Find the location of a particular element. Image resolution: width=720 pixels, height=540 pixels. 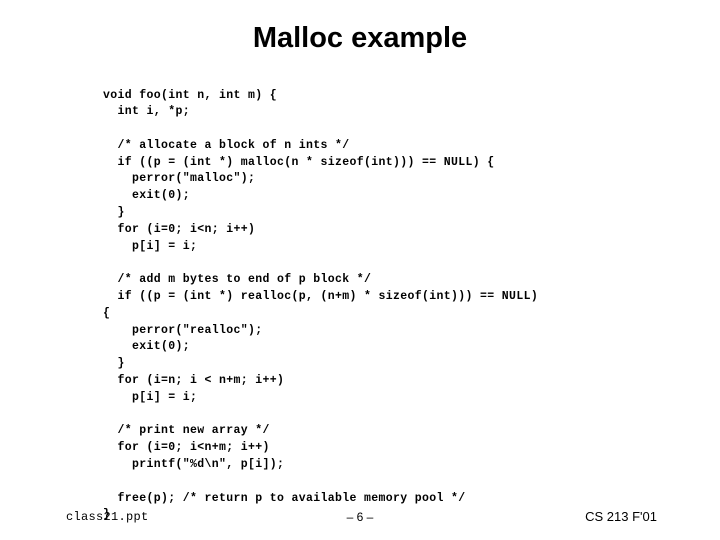

code-line: /* allocate a block of n ints */ is located at coordinates (226, 145).